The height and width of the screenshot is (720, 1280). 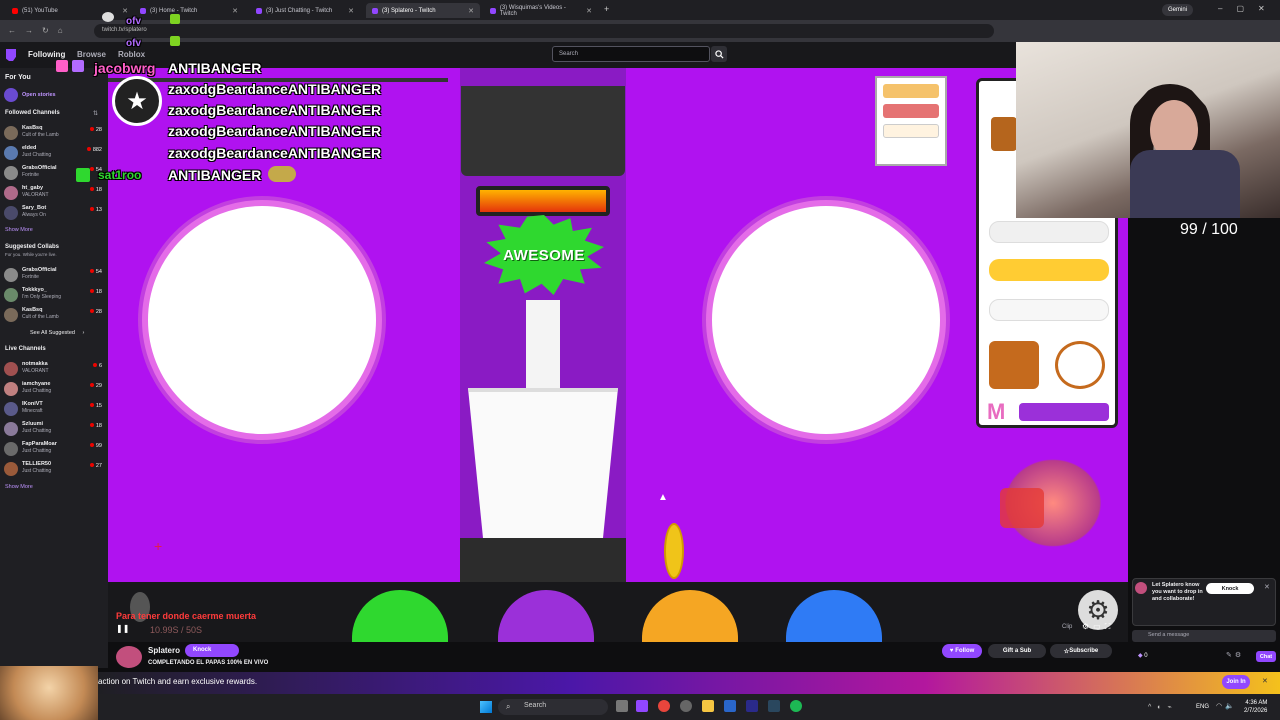 What do you see at coordinates (32, 411) in the screenshot?
I see `channel-game: Minecraft` at bounding box center [32, 411].